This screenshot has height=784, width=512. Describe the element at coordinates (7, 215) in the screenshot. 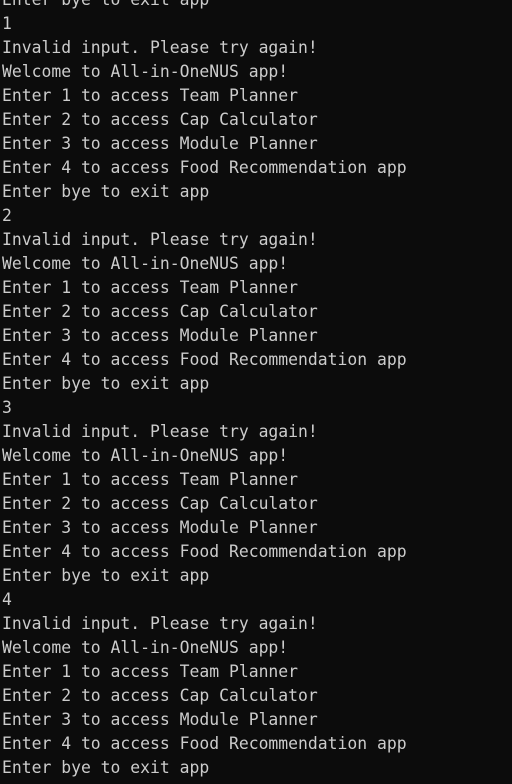

I see `console-line: 2` at that location.